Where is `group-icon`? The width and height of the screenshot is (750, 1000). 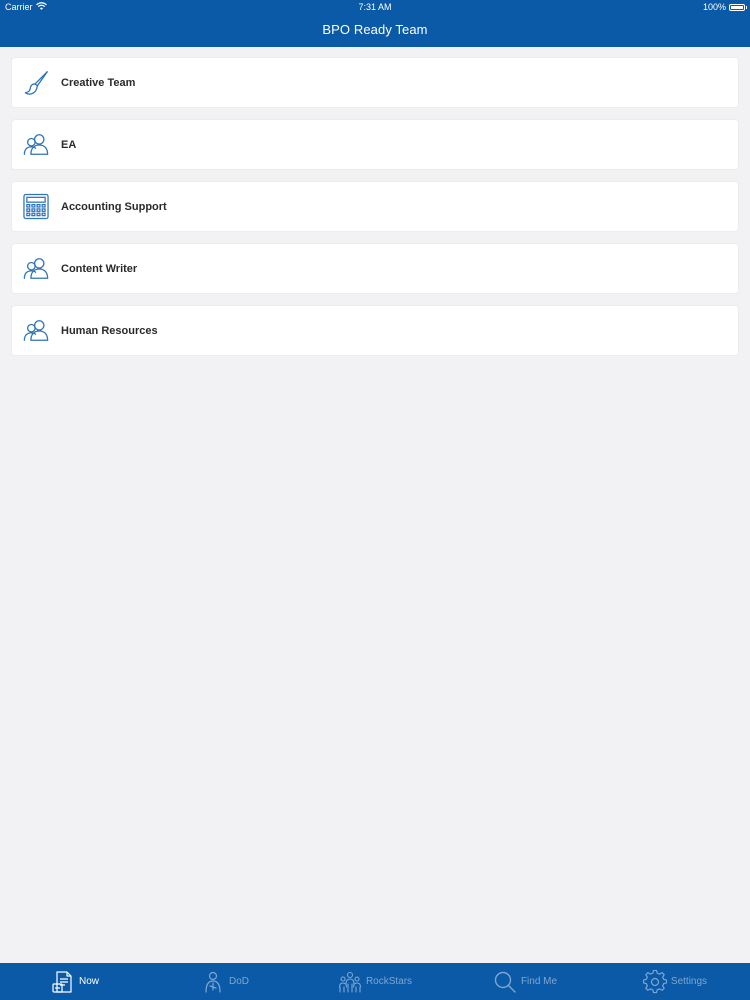
group-icon is located at coordinates (350, 982).